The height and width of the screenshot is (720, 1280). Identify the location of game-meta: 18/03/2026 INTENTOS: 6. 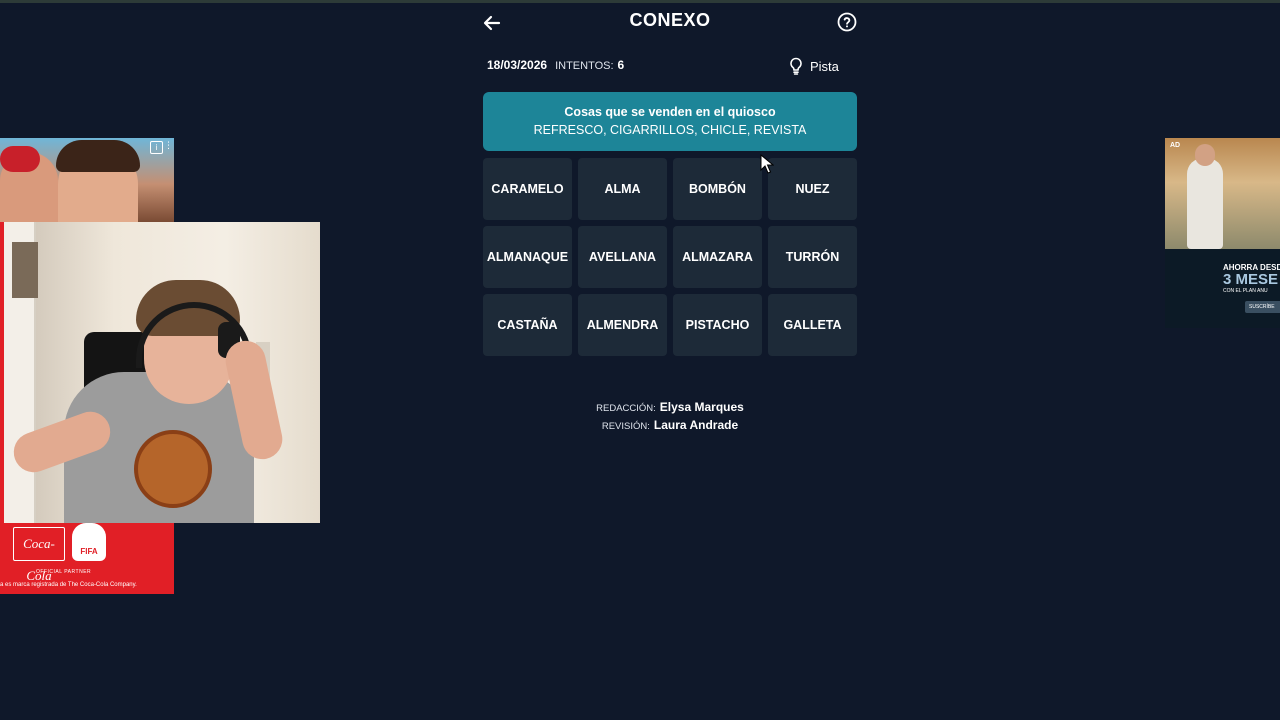
(555, 65).